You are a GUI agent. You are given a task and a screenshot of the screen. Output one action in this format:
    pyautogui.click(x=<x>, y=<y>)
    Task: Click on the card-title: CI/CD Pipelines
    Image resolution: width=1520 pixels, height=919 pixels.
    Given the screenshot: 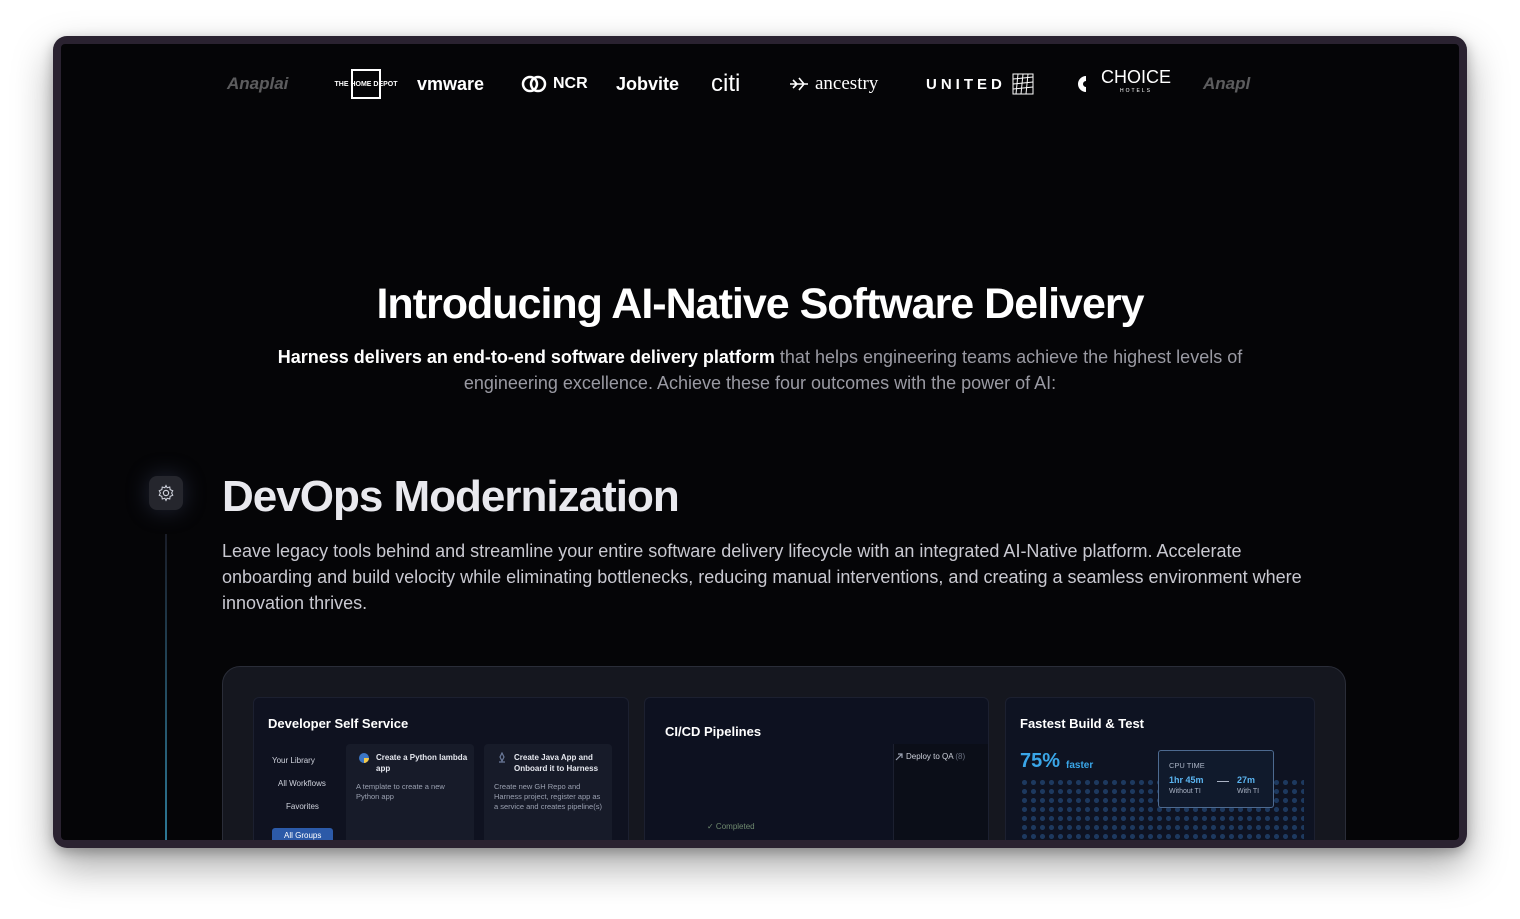 What is the action you would take?
    pyautogui.click(x=713, y=731)
    